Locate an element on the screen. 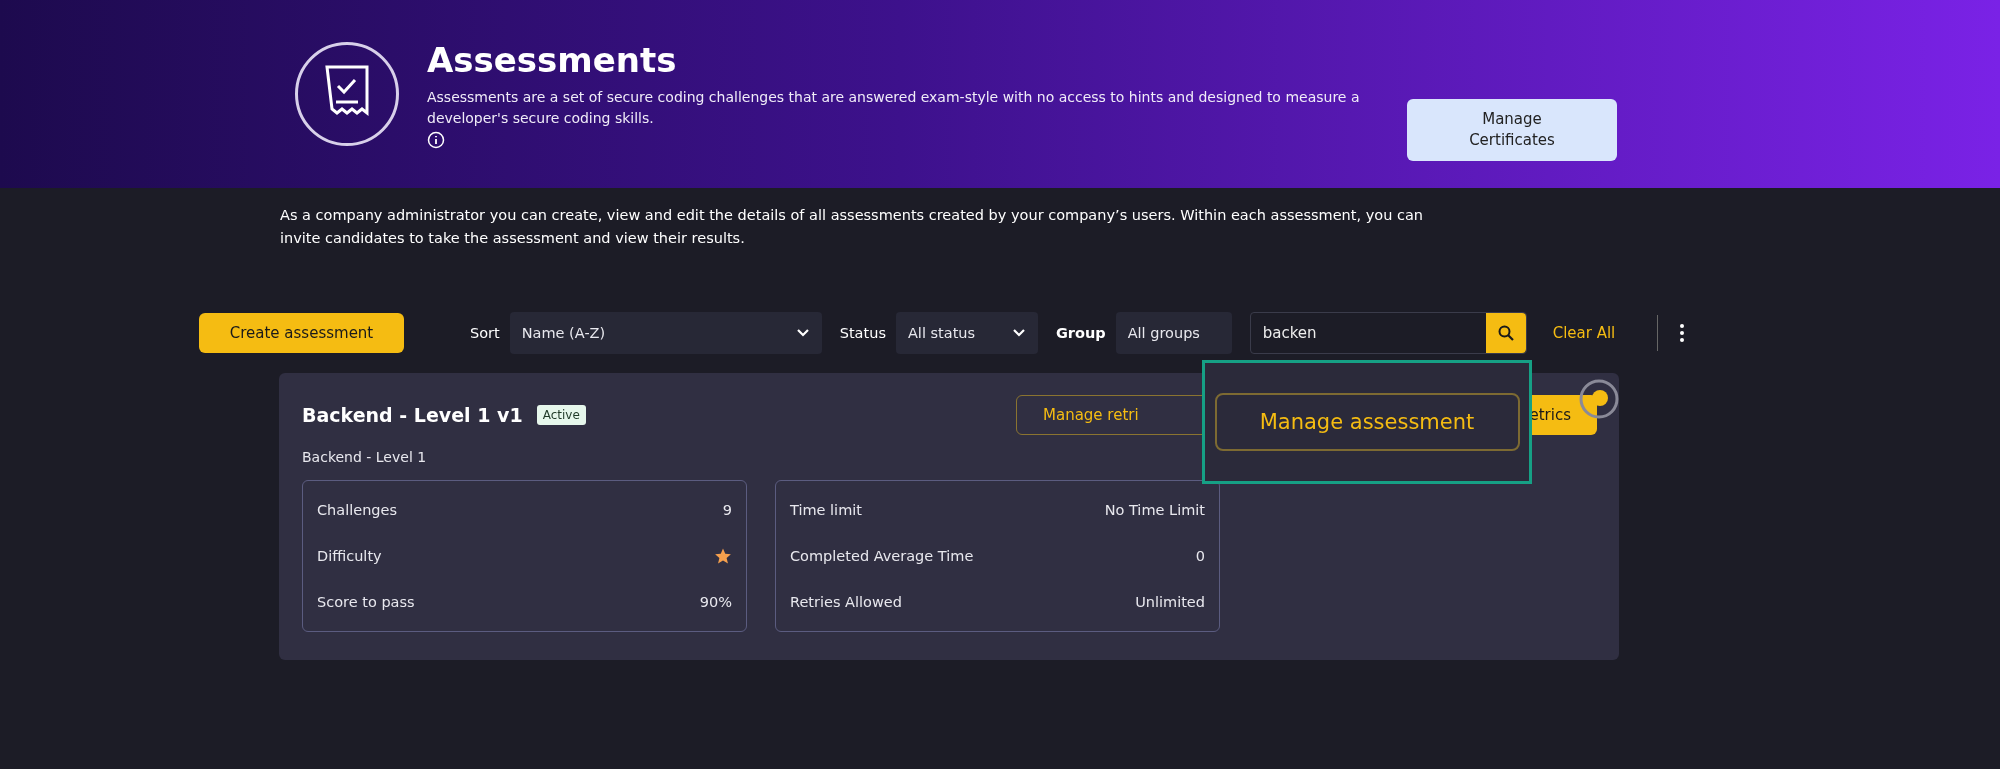  create-assessment-button: Create assessment is located at coordinates (301, 333).